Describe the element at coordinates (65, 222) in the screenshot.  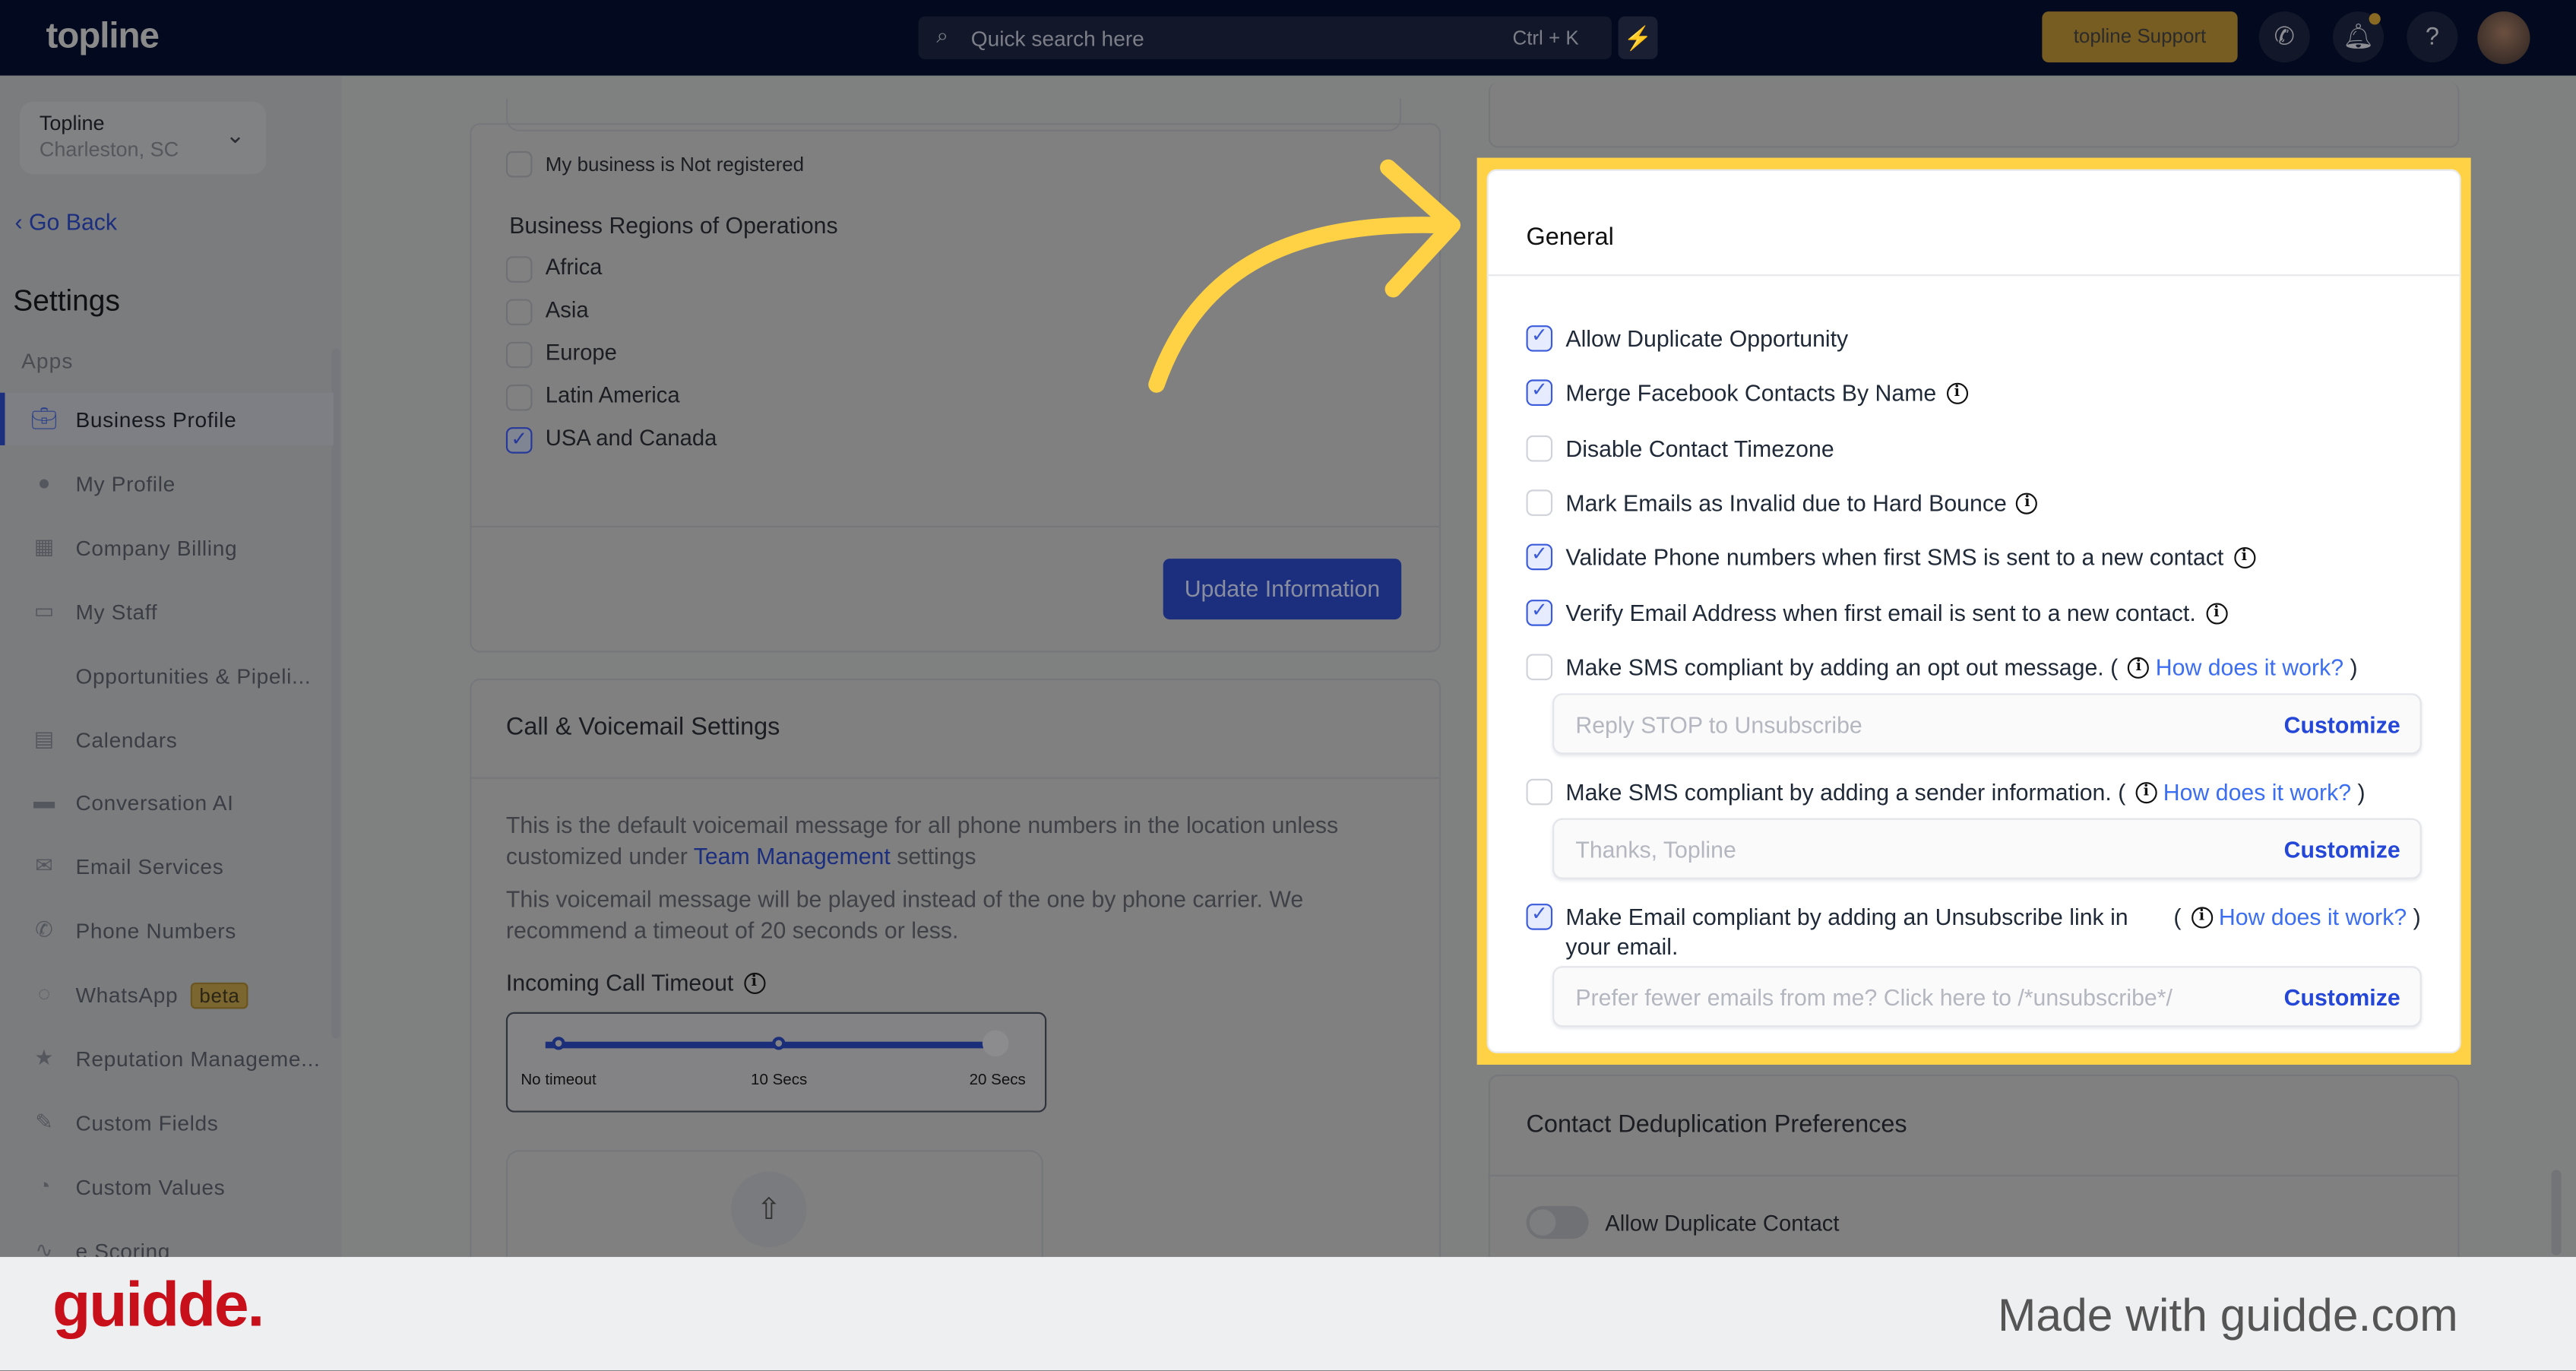
I see `go-back-link: ‹ Go Back` at that location.